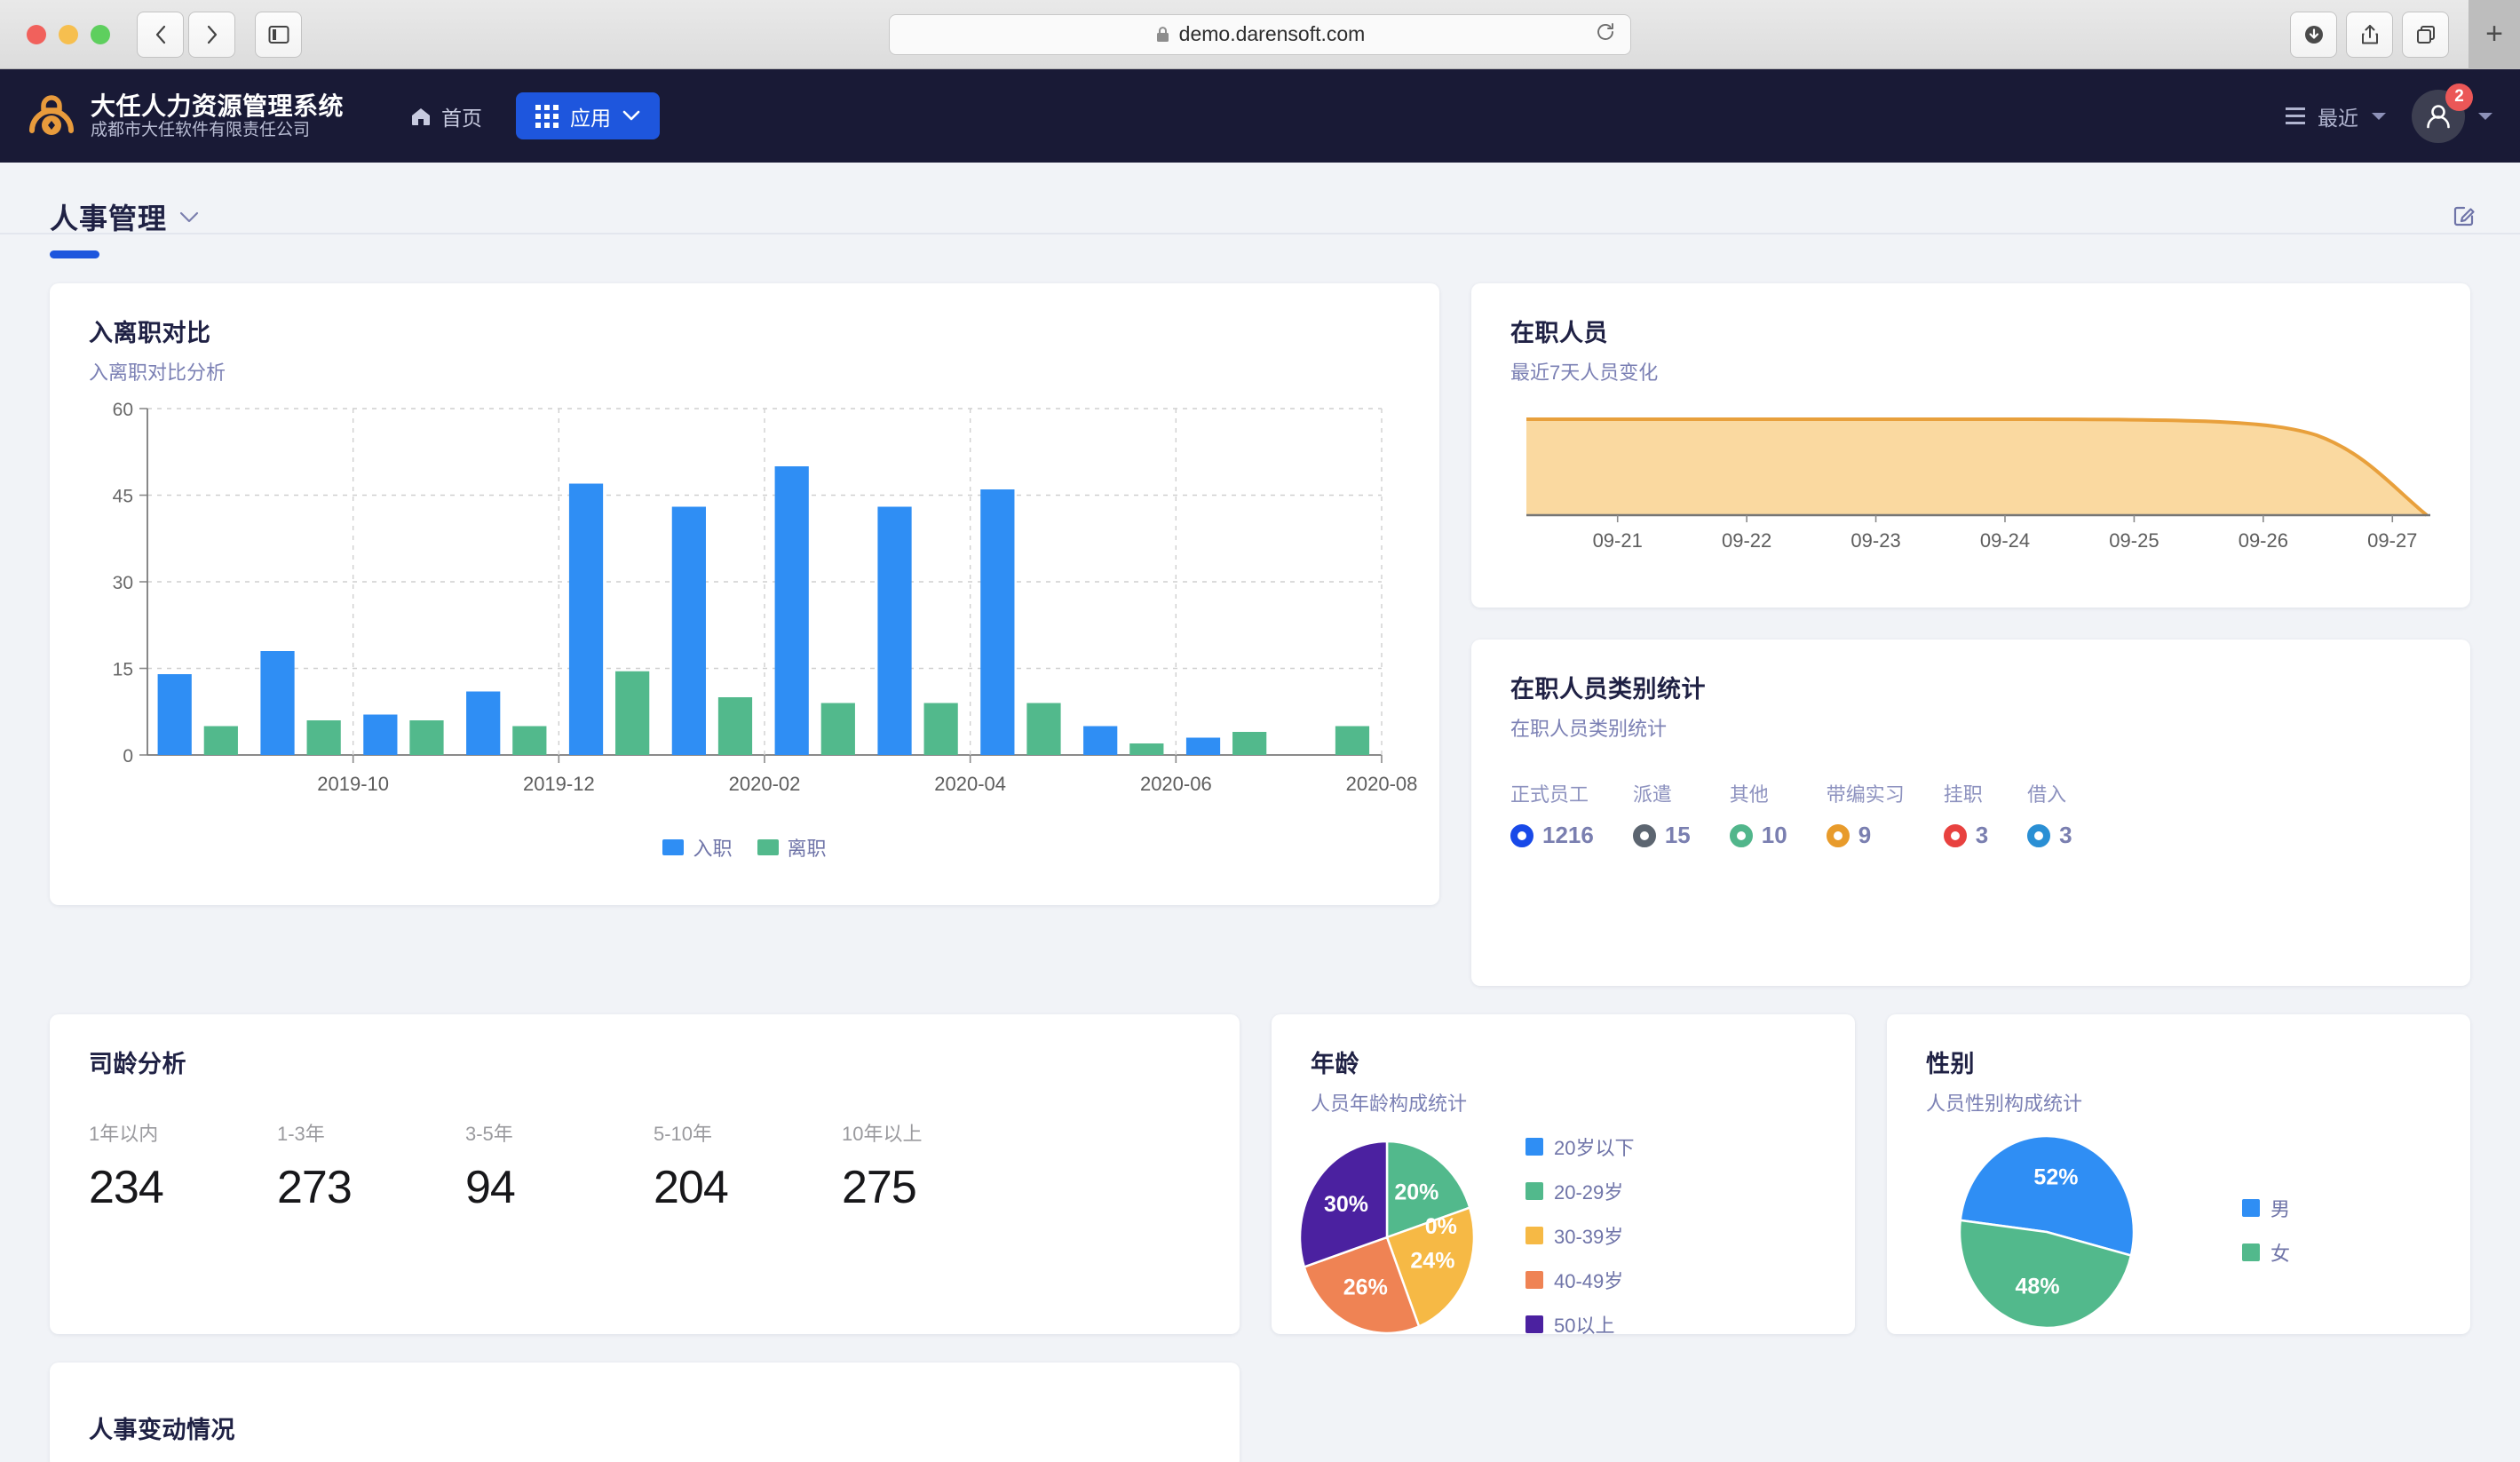 The image size is (2520, 1462). Describe the element at coordinates (36, 34) in the screenshot. I see `close-window-button` at that location.